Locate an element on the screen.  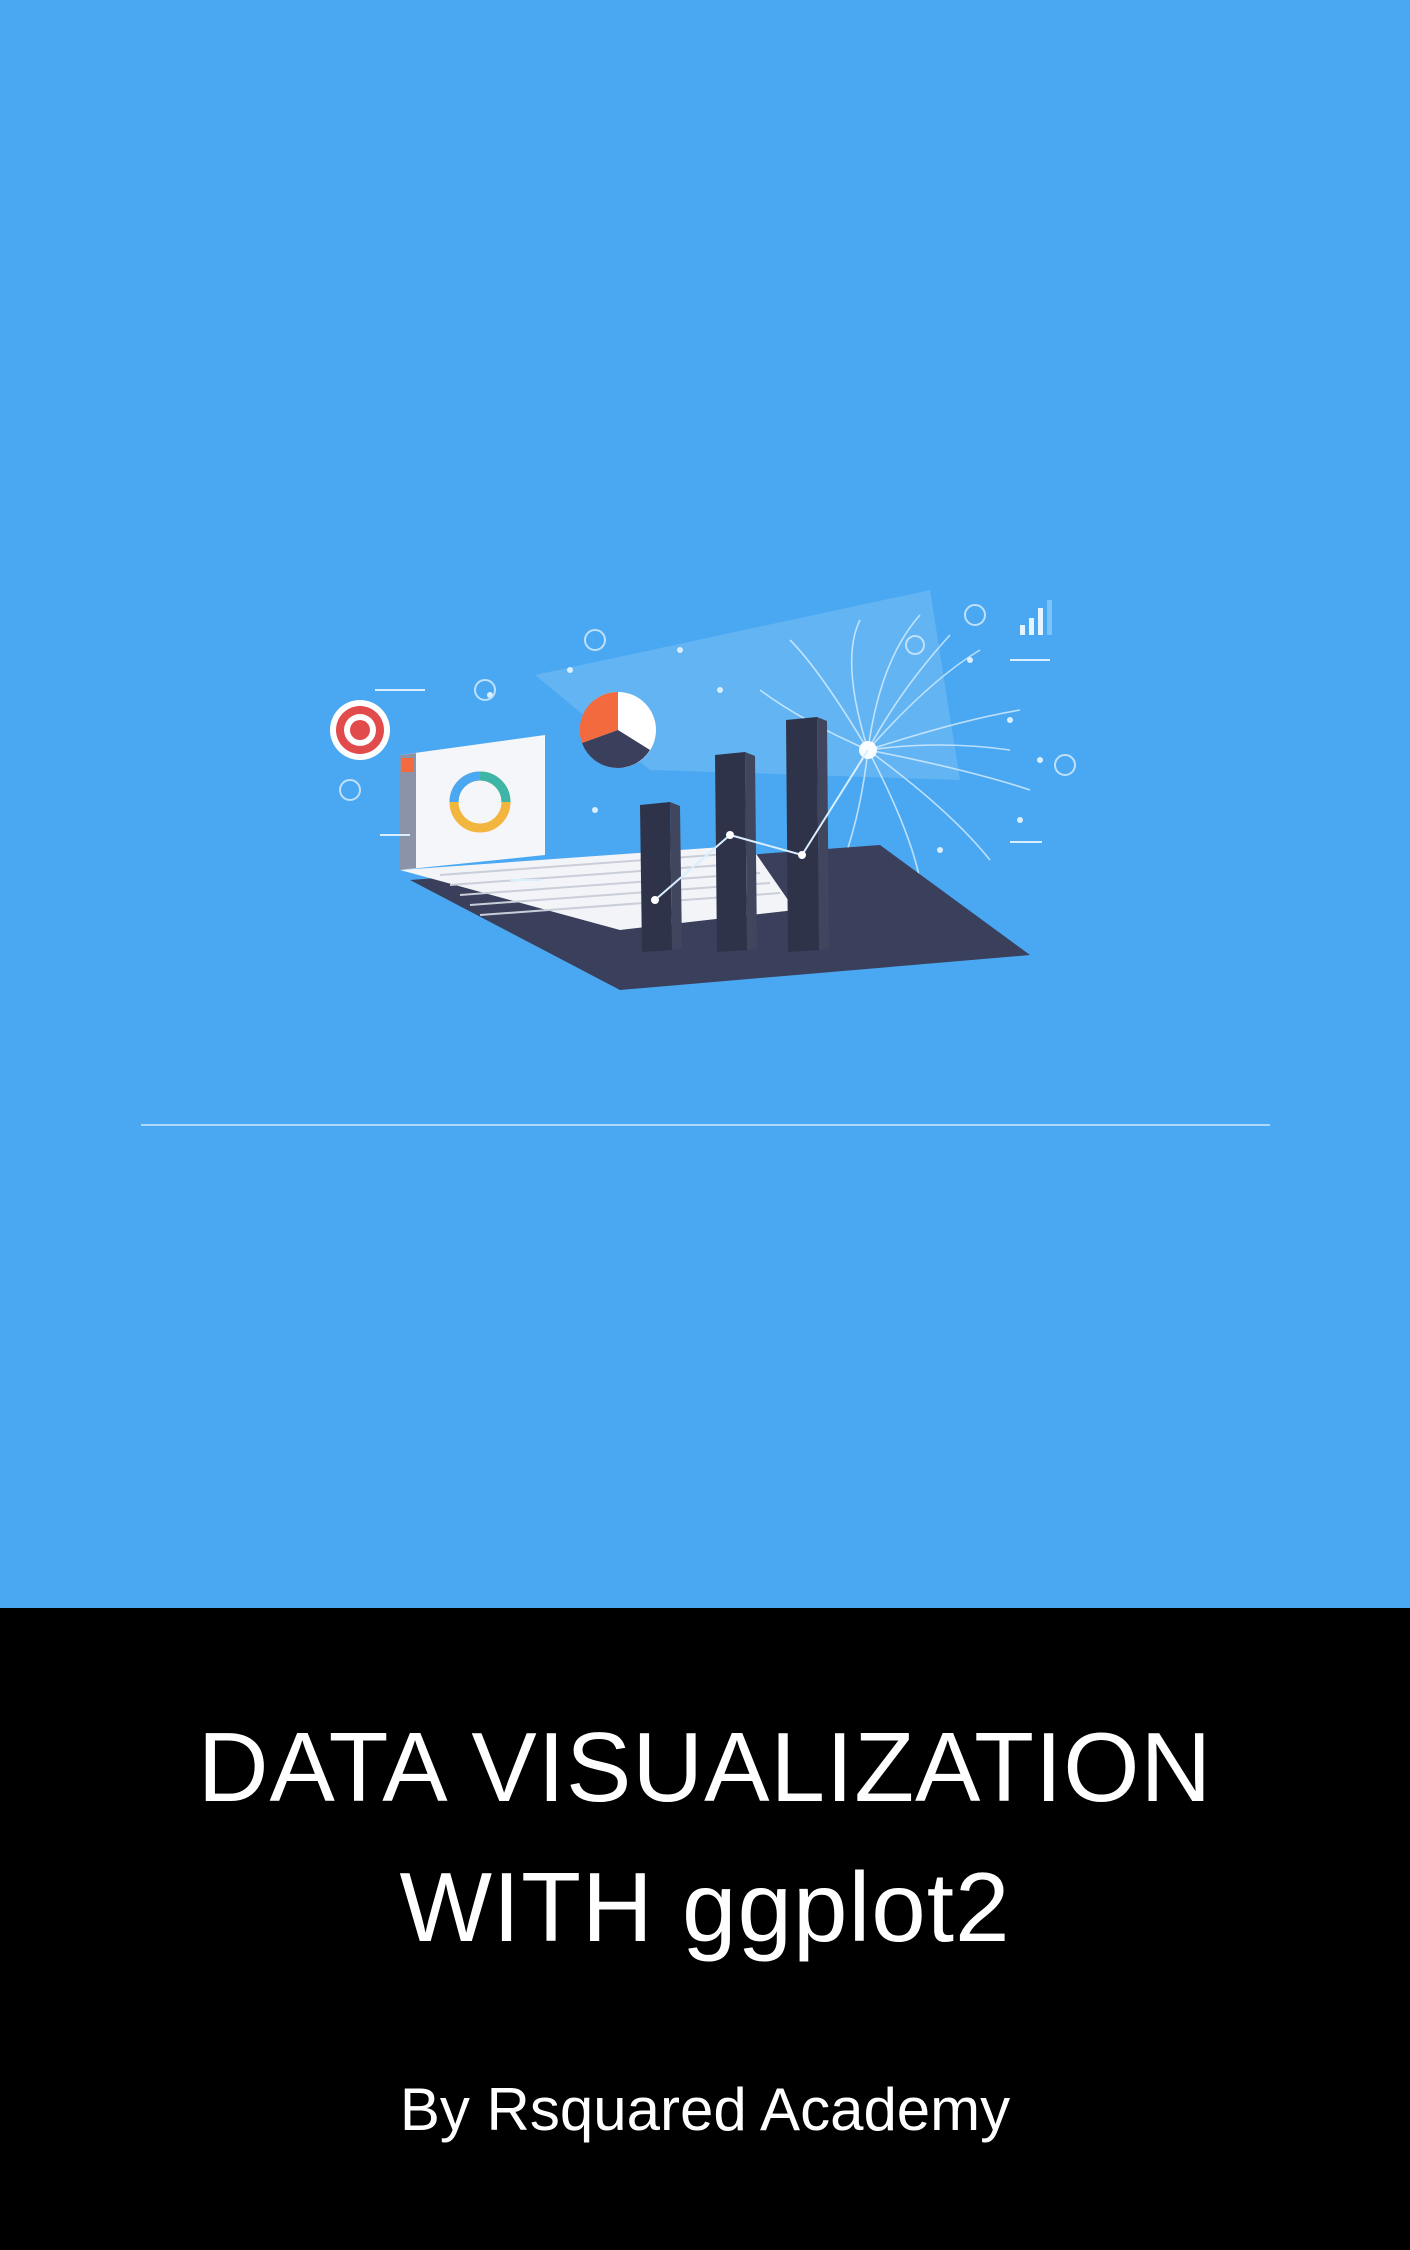
divider-line is located at coordinates (705, 1125).